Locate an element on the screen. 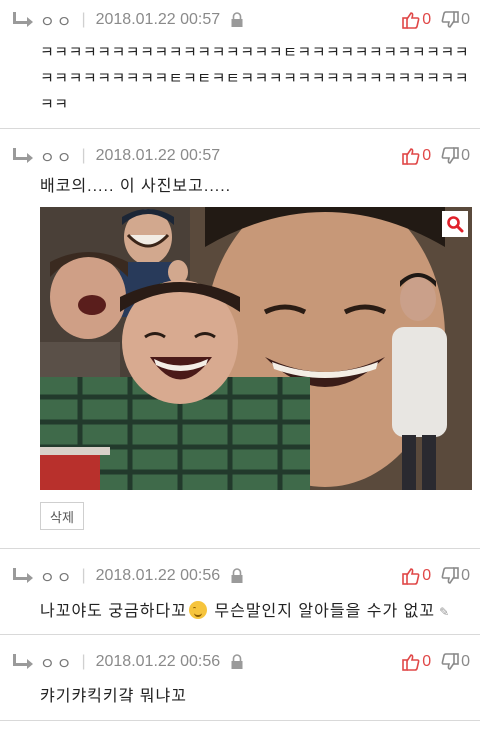 The width and height of the screenshot is (480, 733). pencil-icon: ✎ is located at coordinates (445, 612).